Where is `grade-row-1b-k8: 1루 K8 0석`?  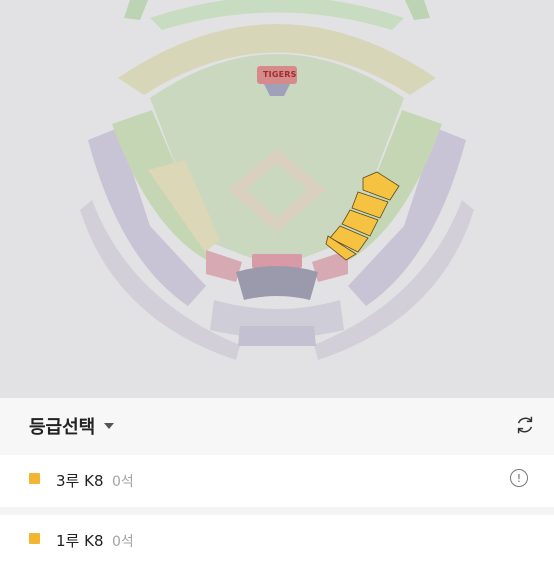
grade-row-1b-k8: 1루 K8 0석 is located at coordinates (277, 541).